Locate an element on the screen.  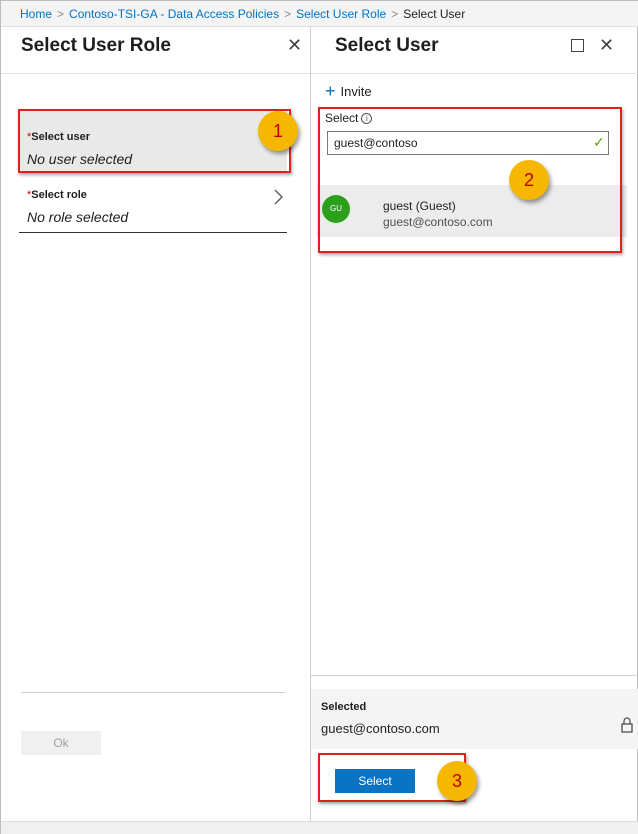
selected-label: Selected is located at coordinates (344, 707).